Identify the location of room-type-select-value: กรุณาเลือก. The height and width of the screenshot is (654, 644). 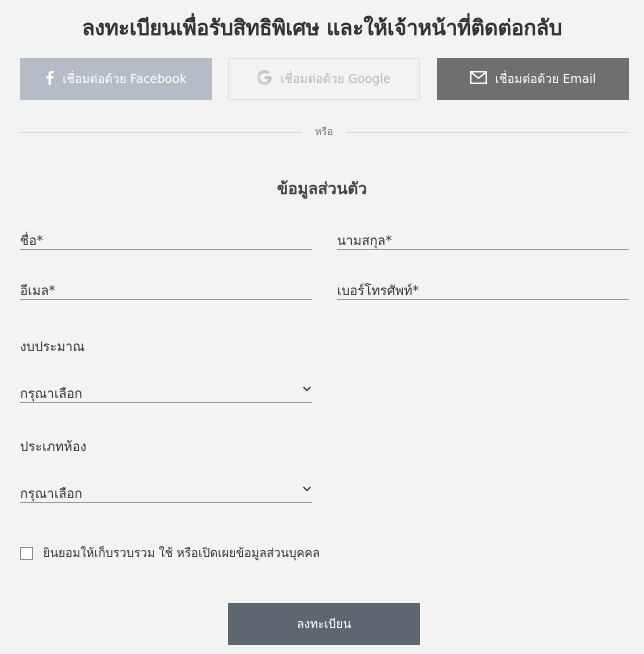
(51, 494).